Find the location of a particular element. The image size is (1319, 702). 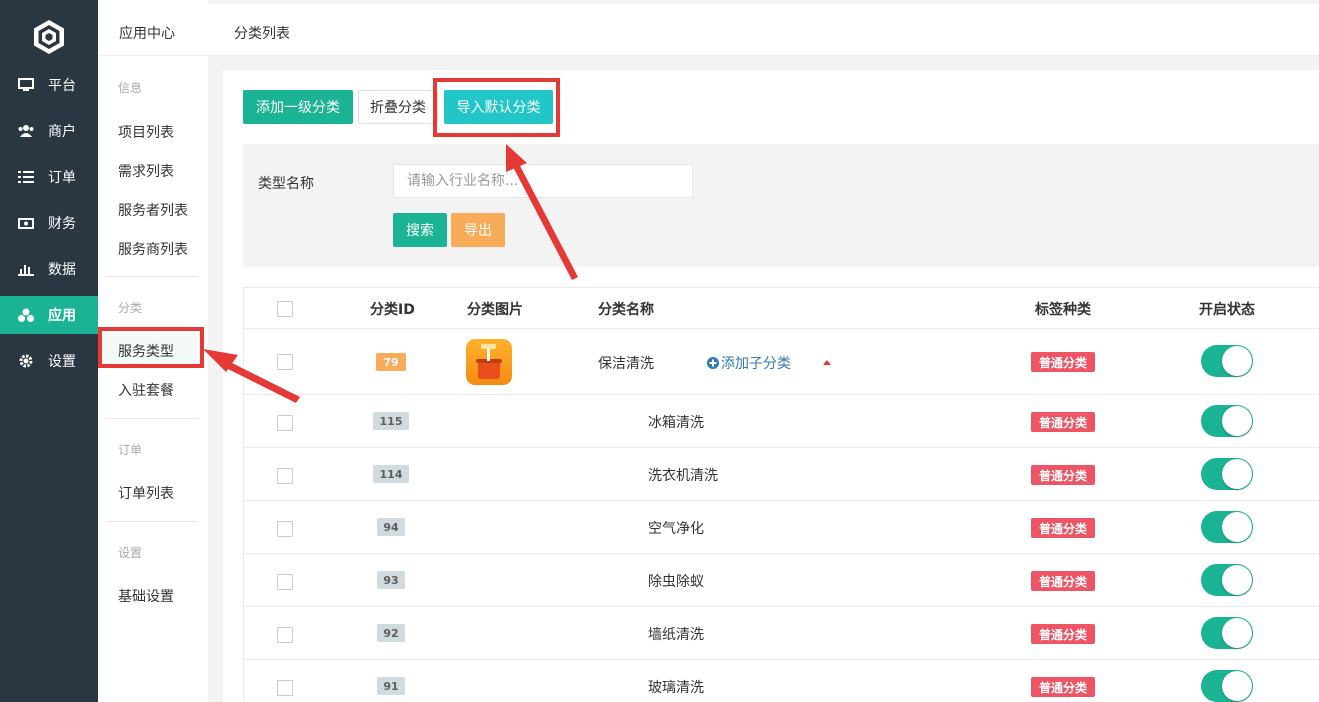

nav-item-data: 数据 is located at coordinates (49, 269).